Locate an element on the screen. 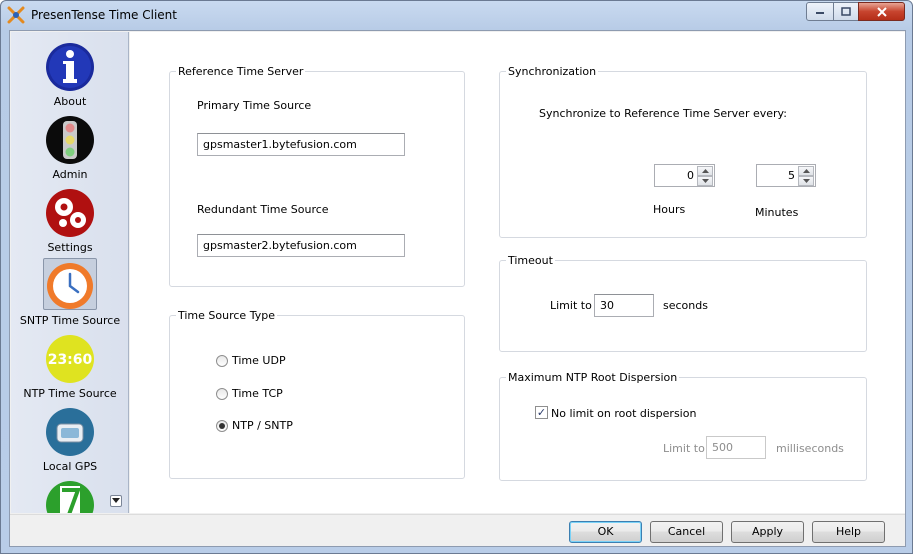  hours-stepper: 0 is located at coordinates (684, 175).